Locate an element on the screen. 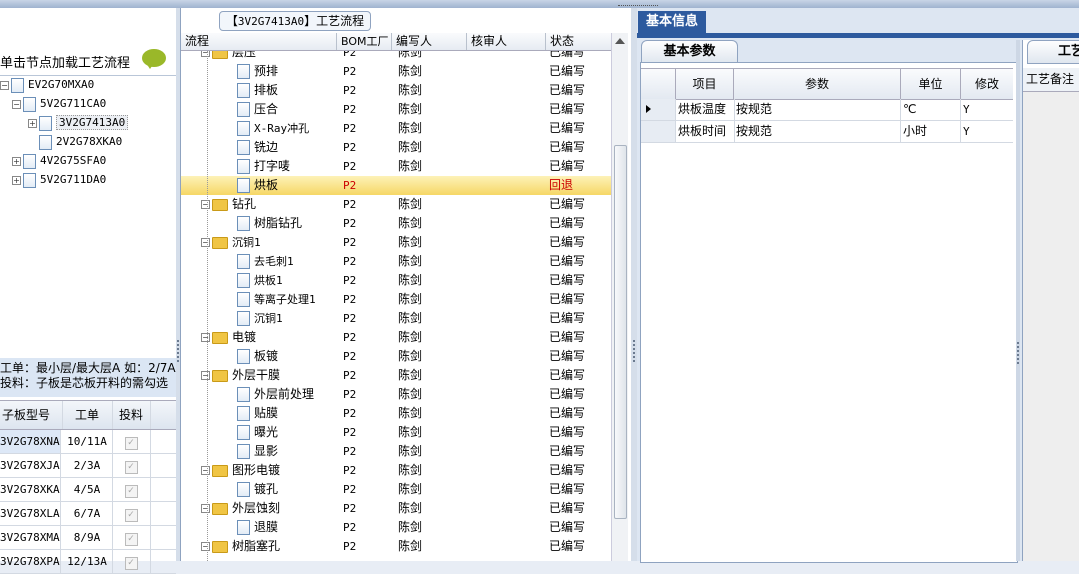 The width and height of the screenshot is (1079, 574). cell-order: 12/13A is located at coordinates (87, 561).